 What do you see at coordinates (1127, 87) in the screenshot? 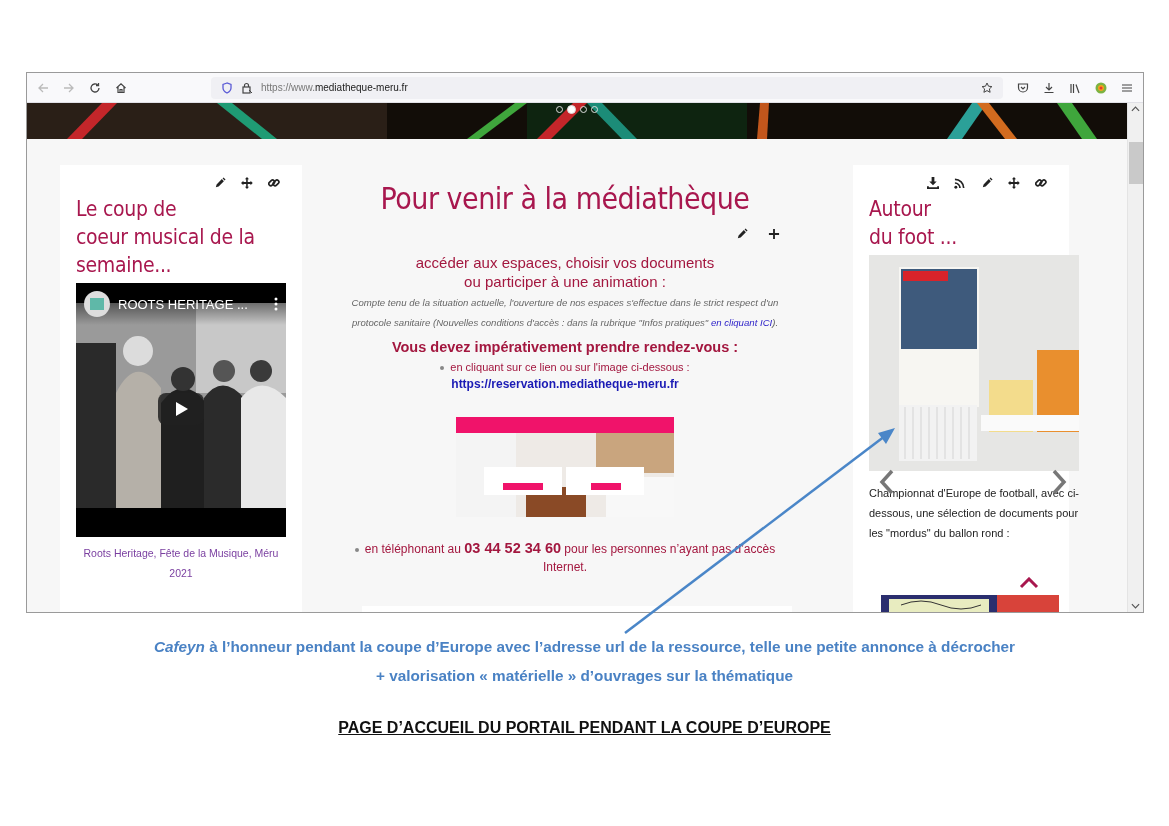
I see `menu-icon` at bounding box center [1127, 87].